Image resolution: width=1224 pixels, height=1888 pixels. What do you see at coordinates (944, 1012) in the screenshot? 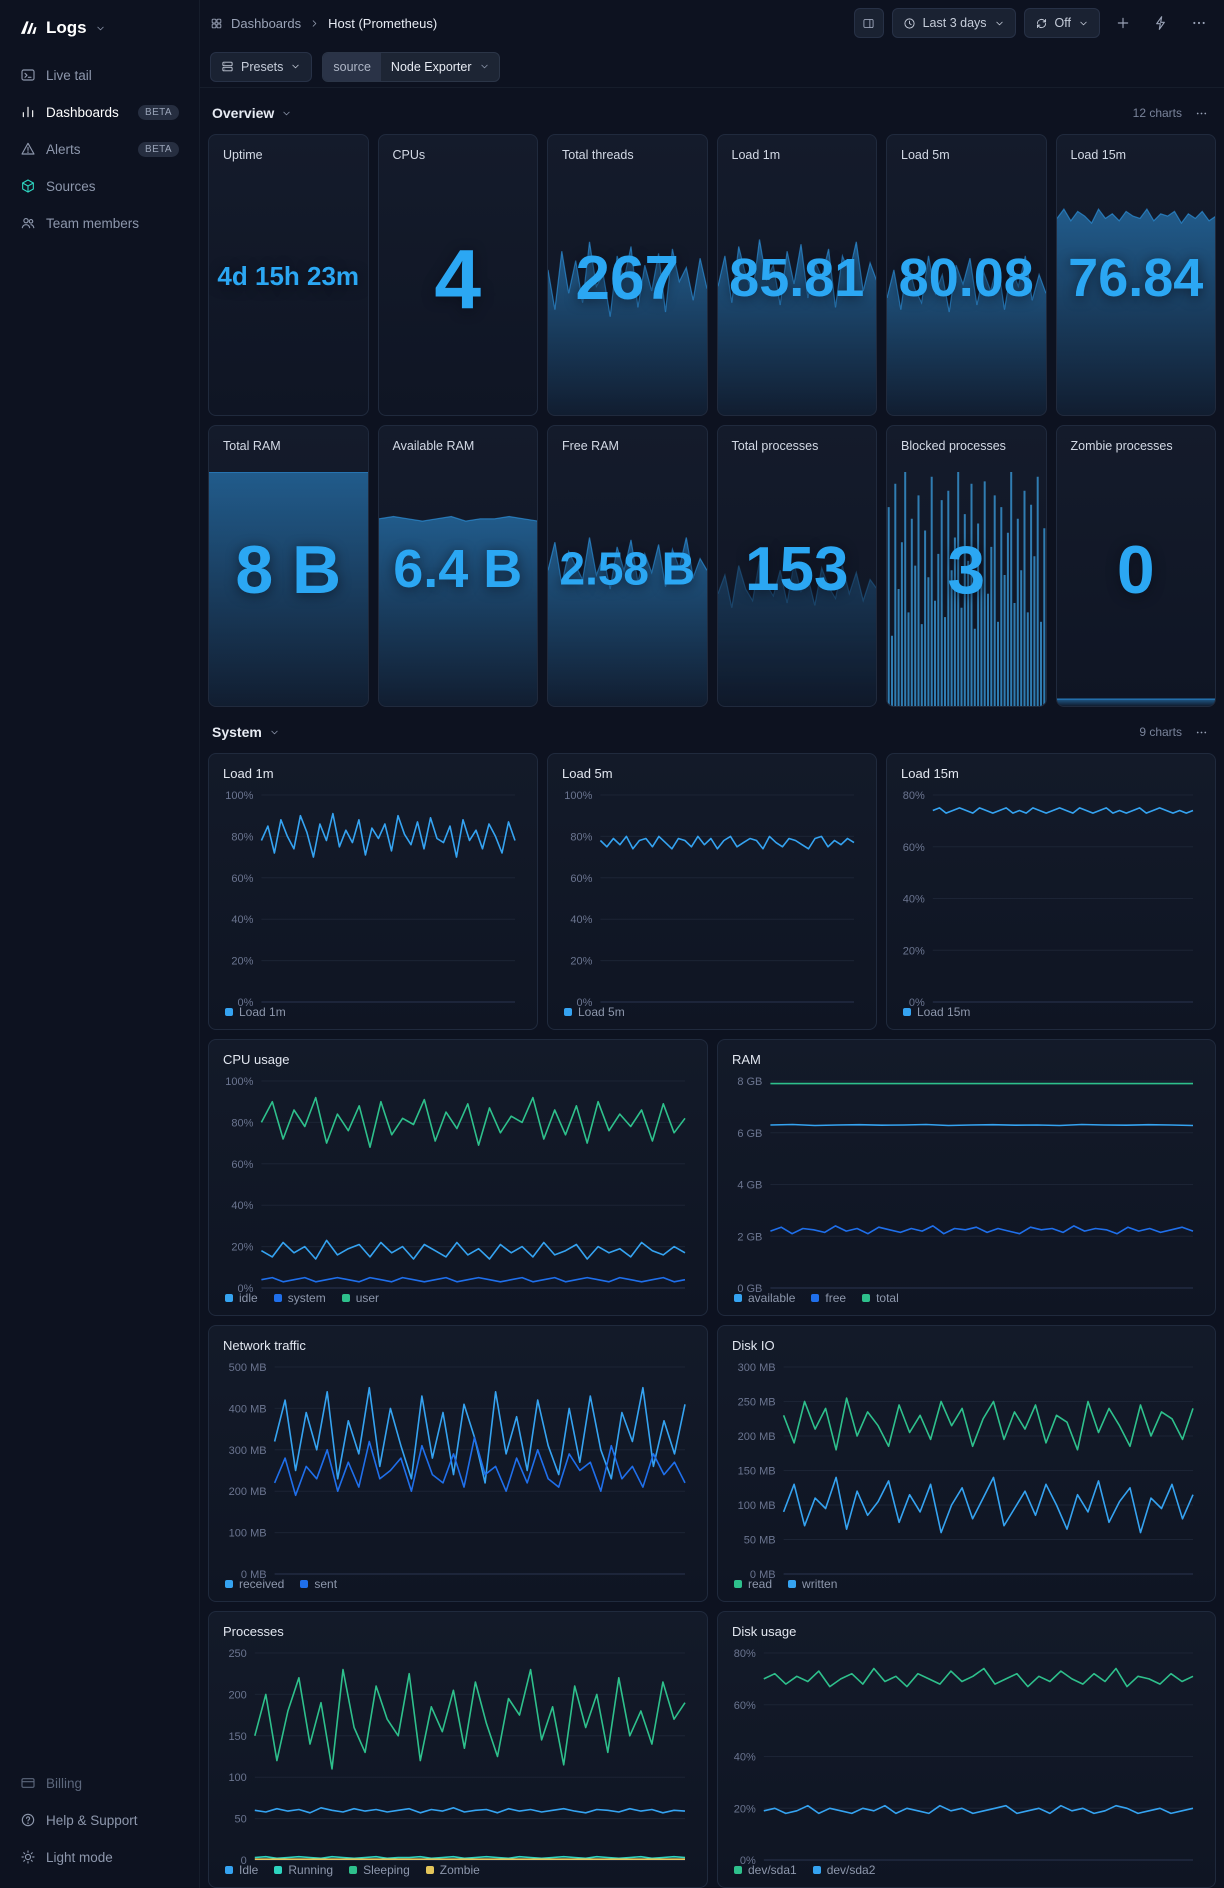
I see `legend-label: Load 15m` at bounding box center [944, 1012].